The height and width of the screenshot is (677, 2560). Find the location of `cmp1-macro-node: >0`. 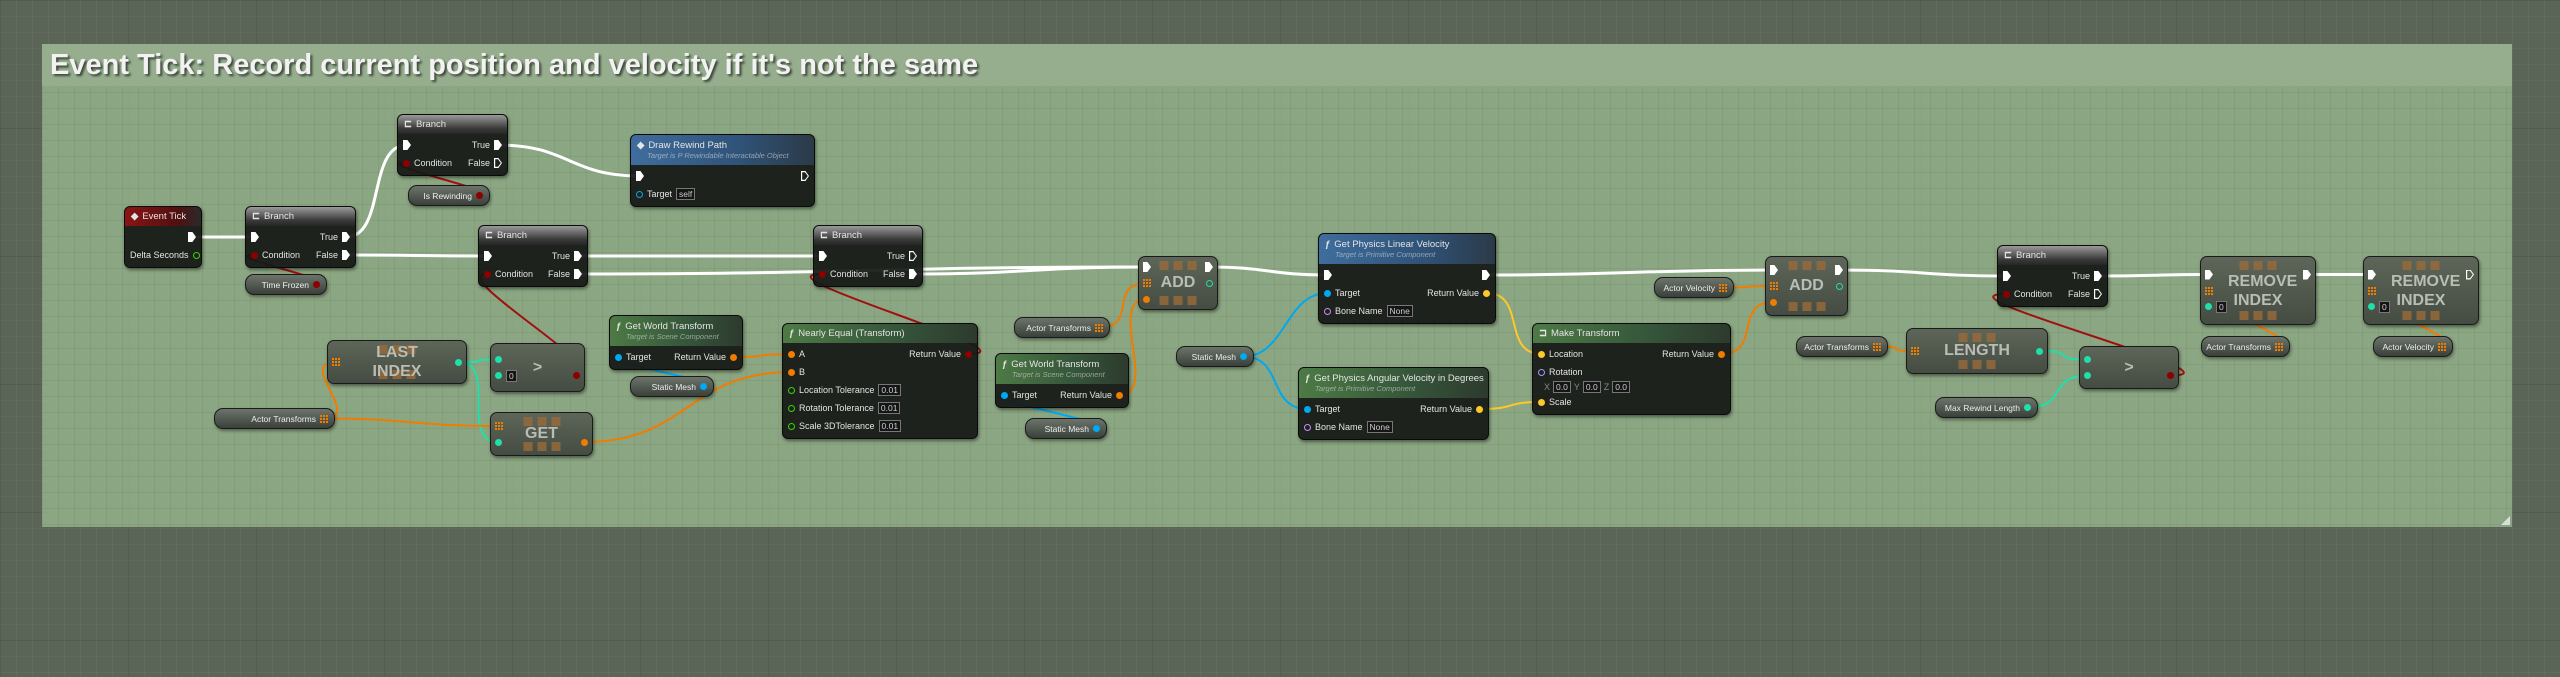

cmp1-macro-node: >0 is located at coordinates (537, 367).